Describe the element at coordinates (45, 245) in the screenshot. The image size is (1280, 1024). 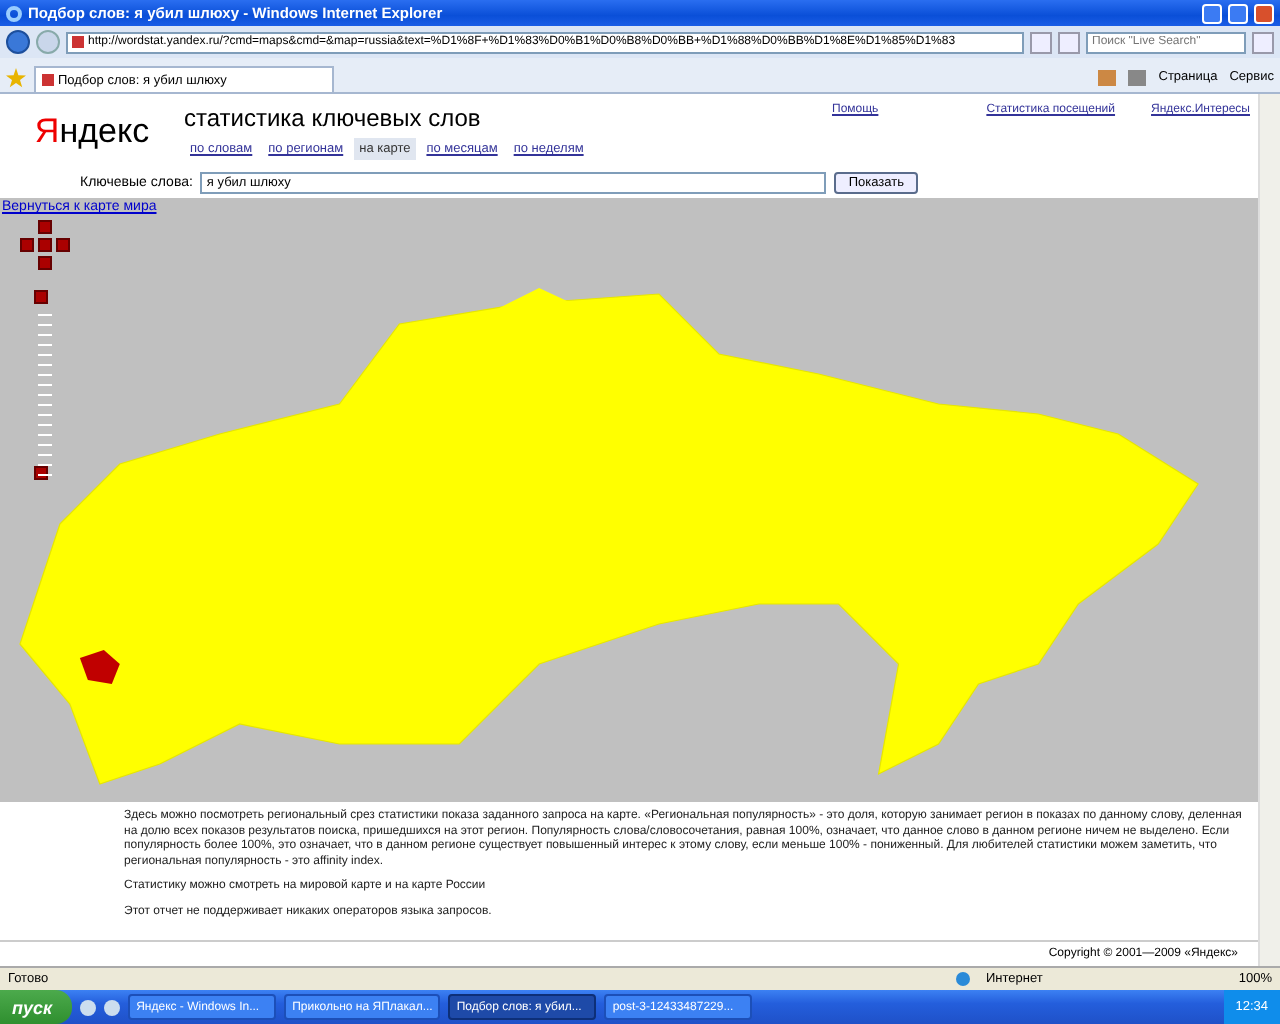
I see `center-button` at that location.